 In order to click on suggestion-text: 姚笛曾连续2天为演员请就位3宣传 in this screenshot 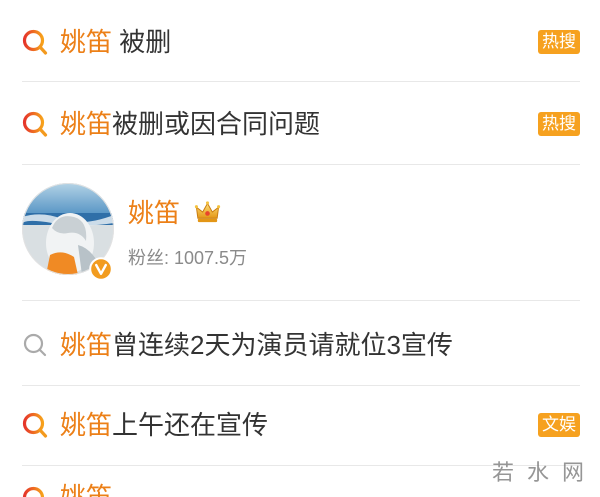, I will do `click(256, 345)`.